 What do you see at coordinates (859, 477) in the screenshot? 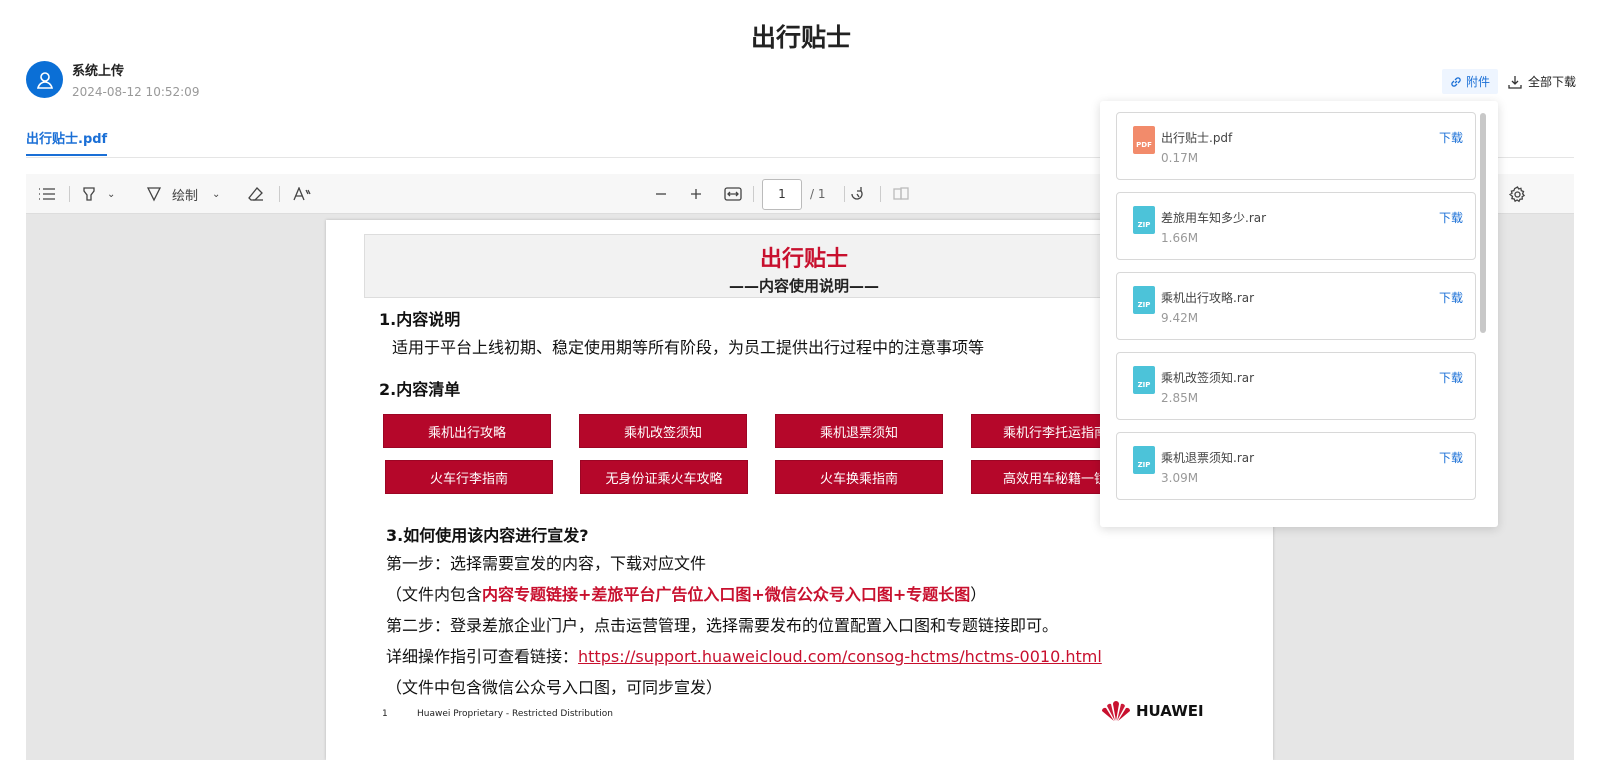
I see `content-button: 火车换乘指南` at bounding box center [859, 477].